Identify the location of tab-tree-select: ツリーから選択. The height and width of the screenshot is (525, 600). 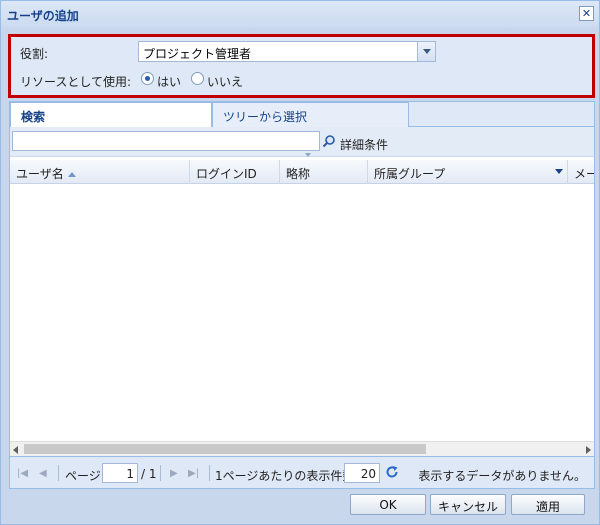
(310, 114).